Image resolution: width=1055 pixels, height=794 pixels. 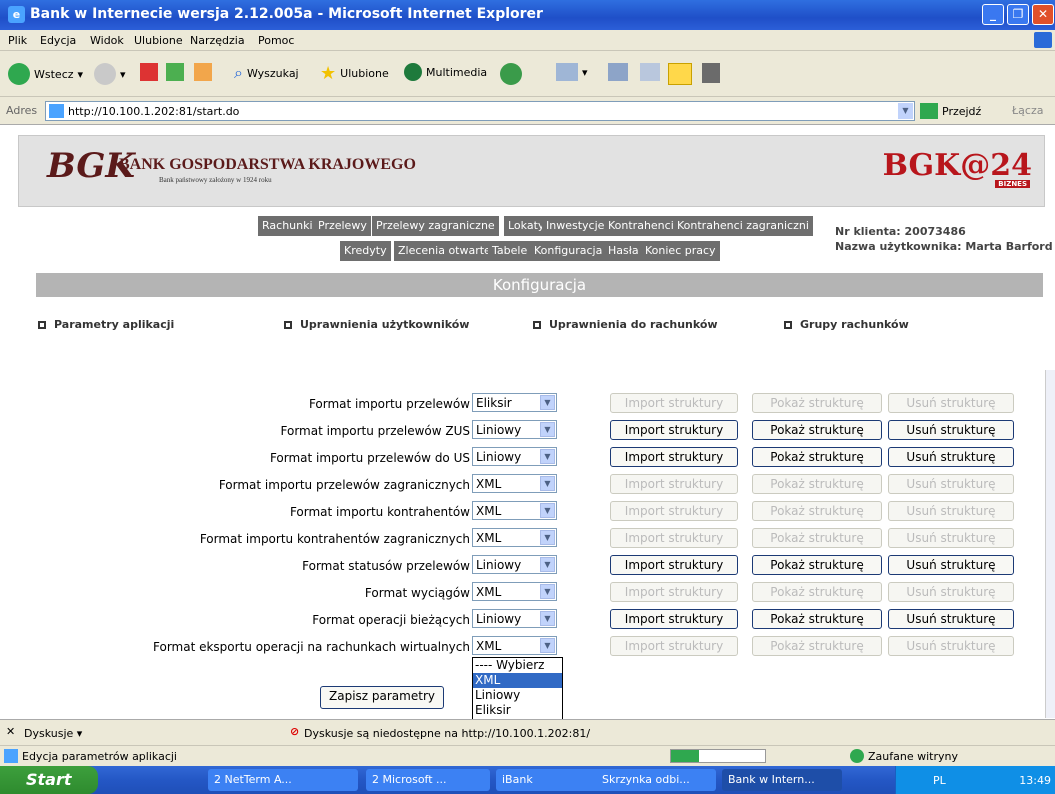 I want to click on nav-rachunki: Rachunki, so click(x=287, y=226).